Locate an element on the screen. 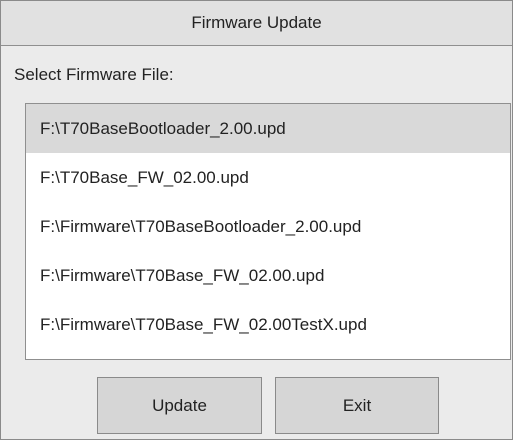  list-item: F:\Firmware\T70BaseBootloader_2.00.upd is located at coordinates (268, 226).